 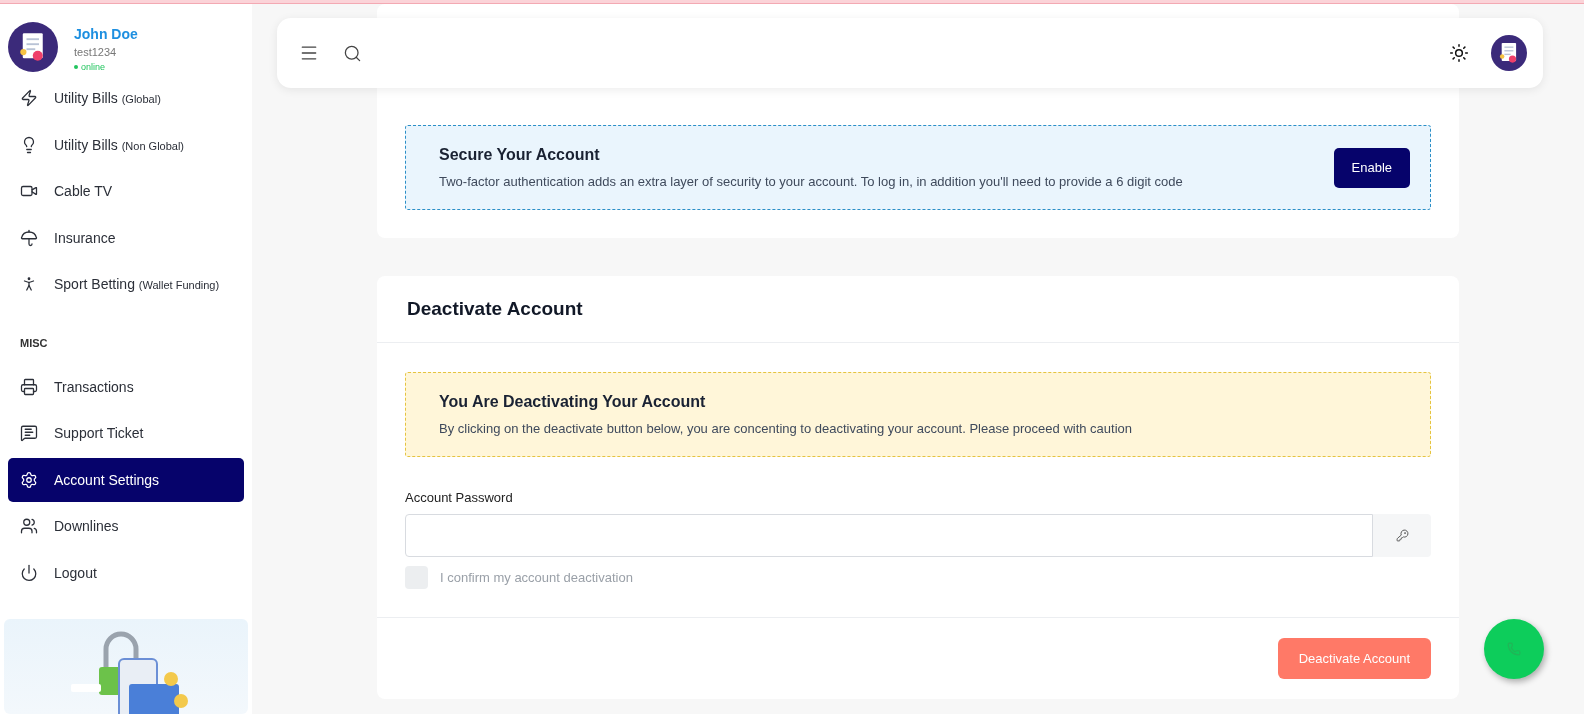 What do you see at coordinates (29, 479) in the screenshot?
I see `settings-icon` at bounding box center [29, 479].